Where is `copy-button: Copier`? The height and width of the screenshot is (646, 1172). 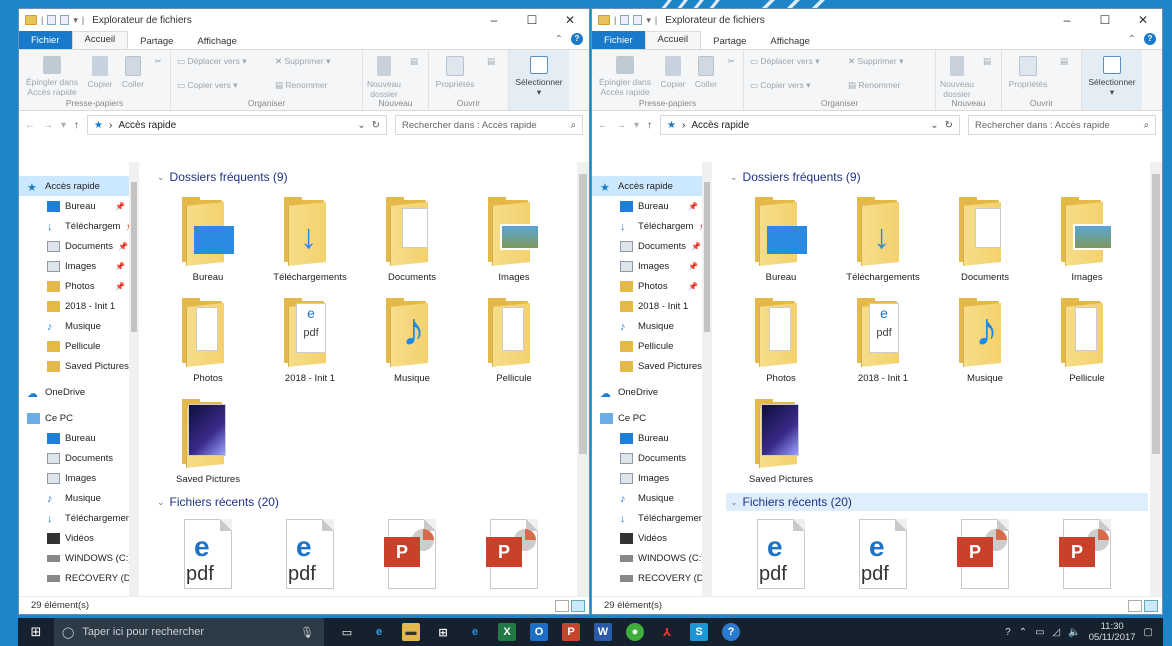 copy-button: Copier is located at coordinates (673, 72).